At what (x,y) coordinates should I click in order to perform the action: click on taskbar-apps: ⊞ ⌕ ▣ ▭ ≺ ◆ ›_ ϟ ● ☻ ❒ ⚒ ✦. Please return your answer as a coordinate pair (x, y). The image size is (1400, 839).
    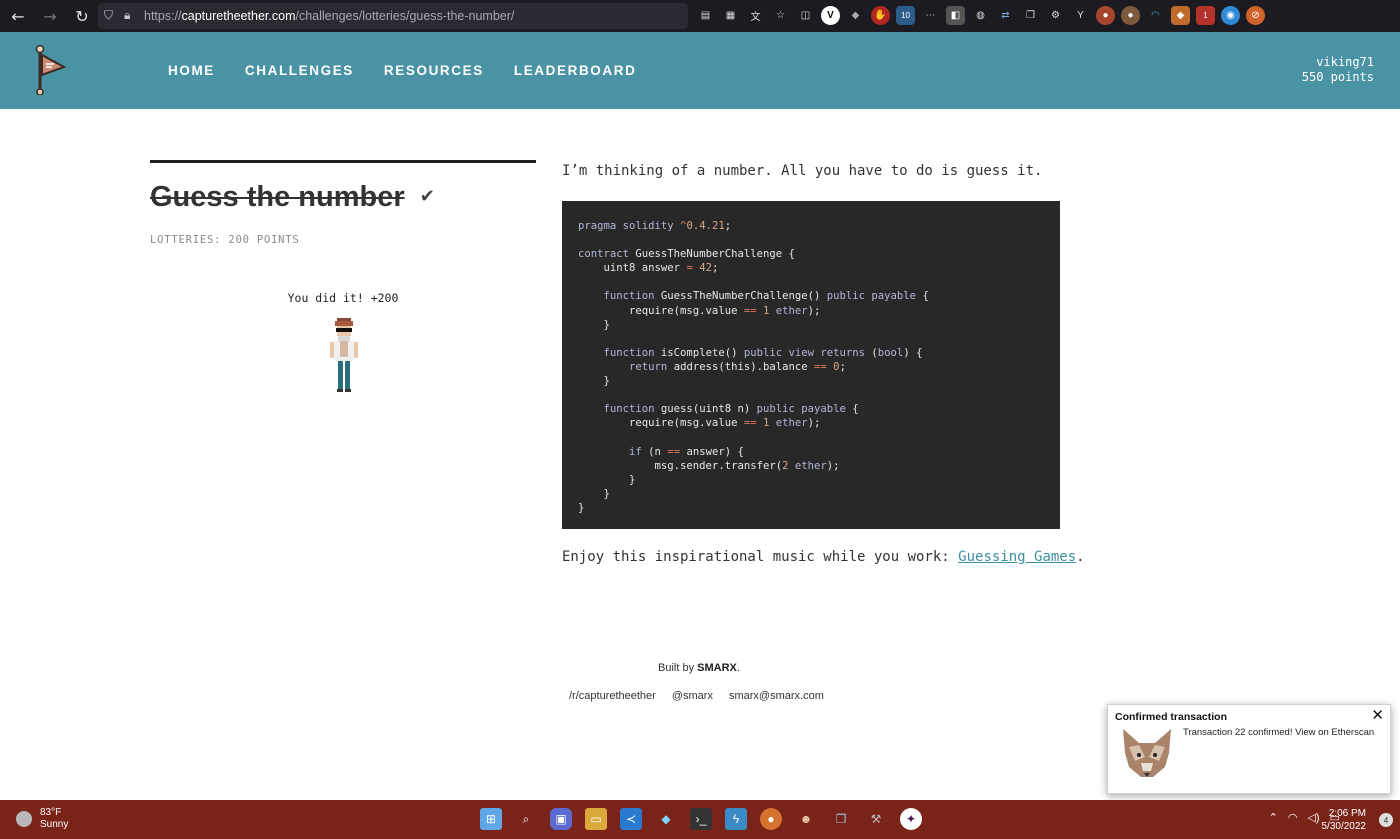
    Looking at the image, I should click on (701, 819).